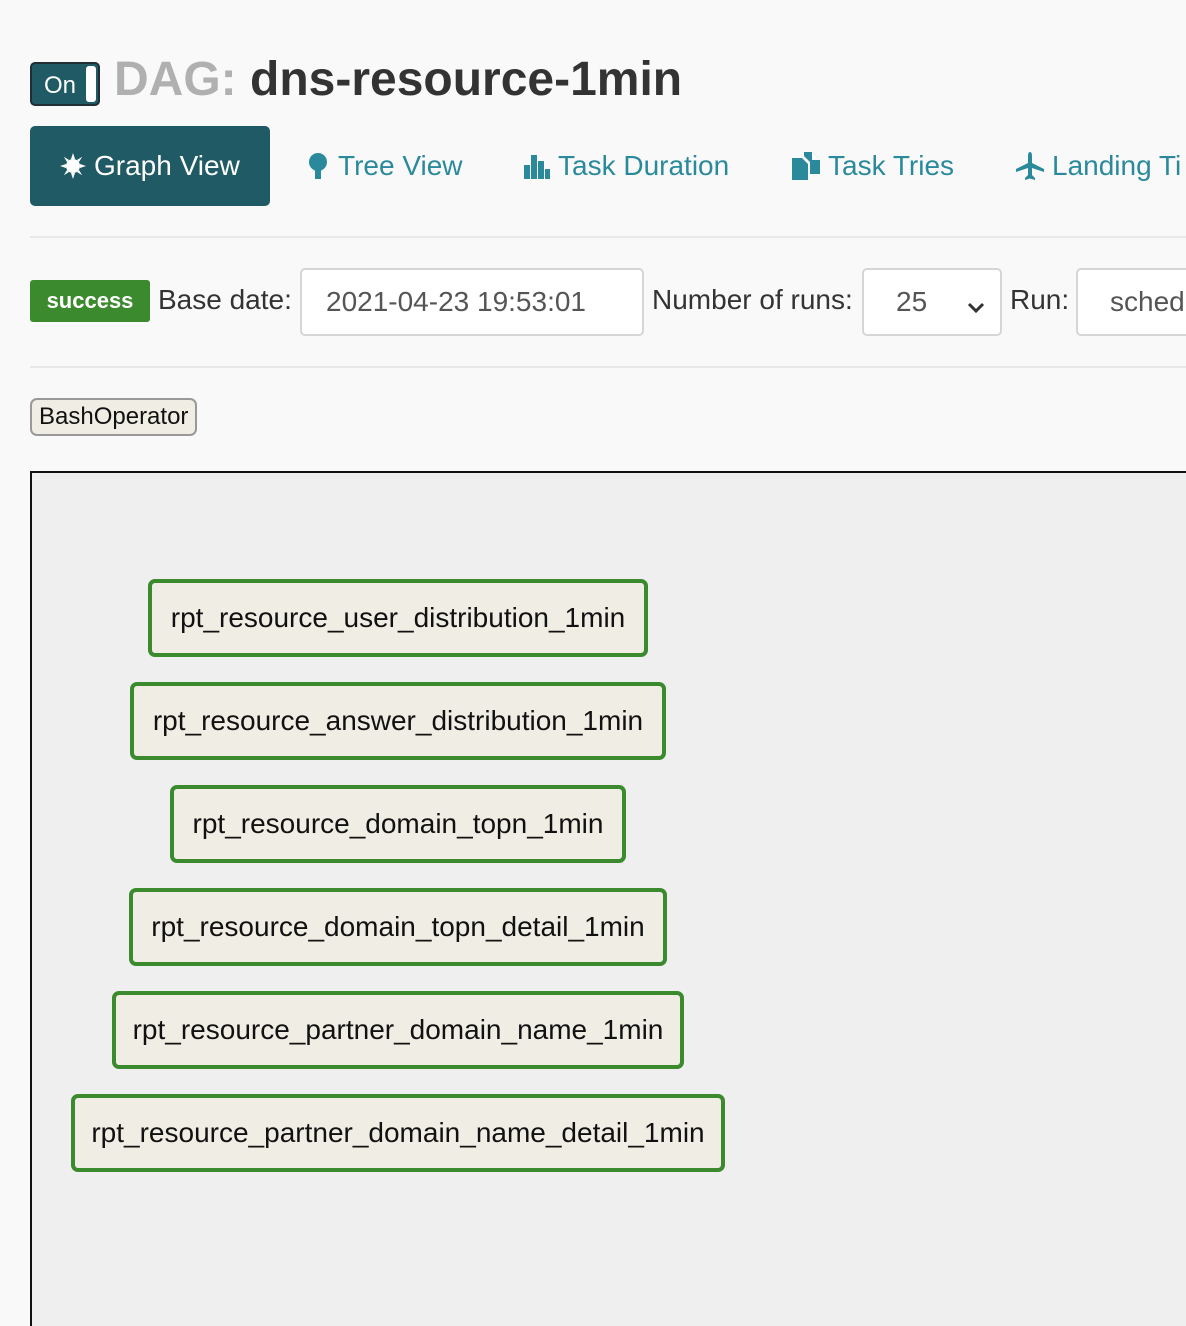 The height and width of the screenshot is (1326, 1186). Describe the element at coordinates (398, 1030) in the screenshot. I see `task-node: rpt_resource_partner_domain_name_1min` at that location.